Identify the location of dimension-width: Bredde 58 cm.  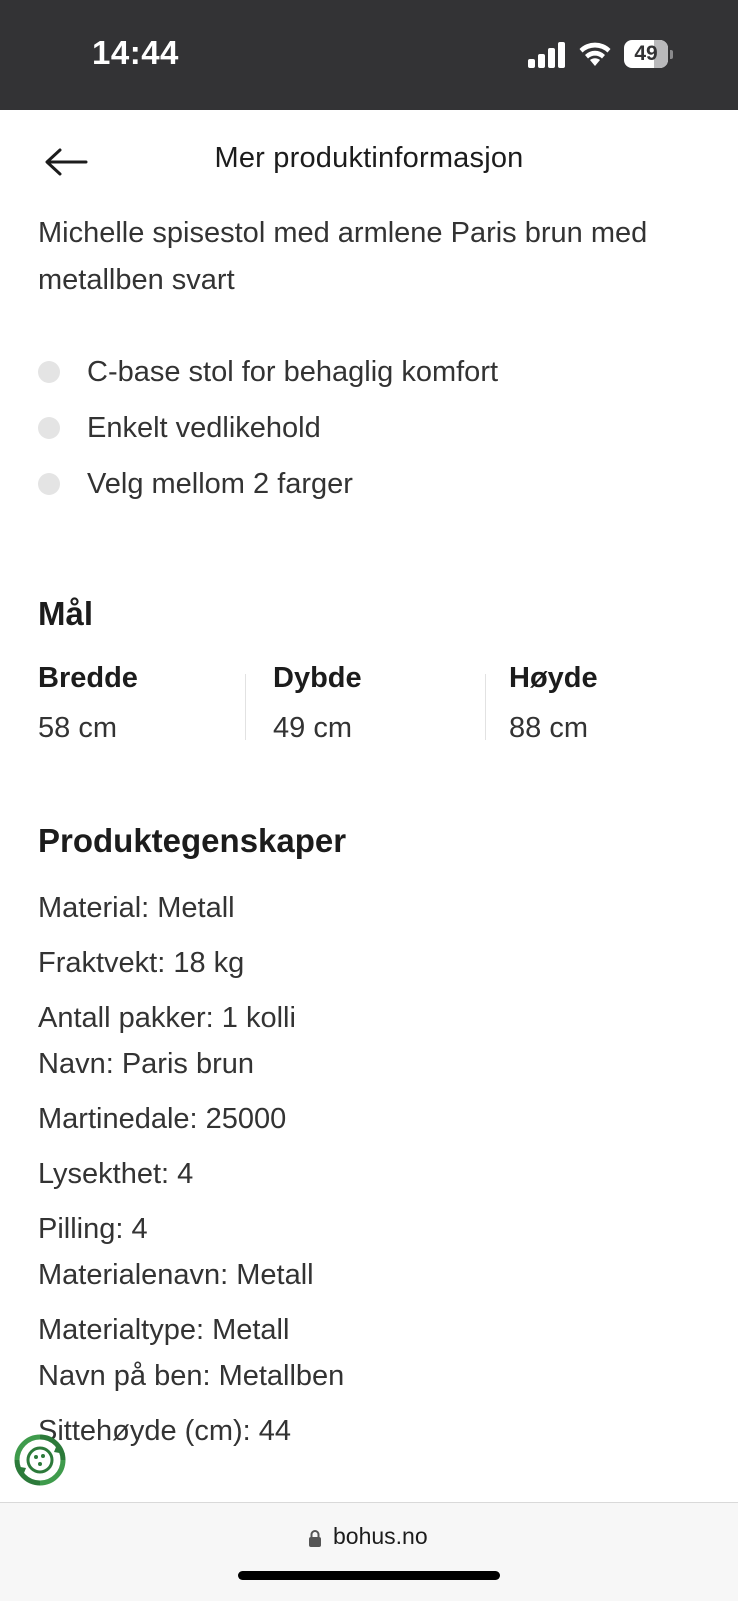
(138, 703).